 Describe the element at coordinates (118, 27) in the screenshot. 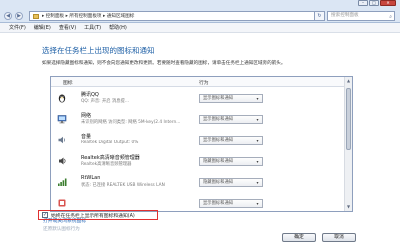

I see `menu-help: 帮助(H)` at that location.